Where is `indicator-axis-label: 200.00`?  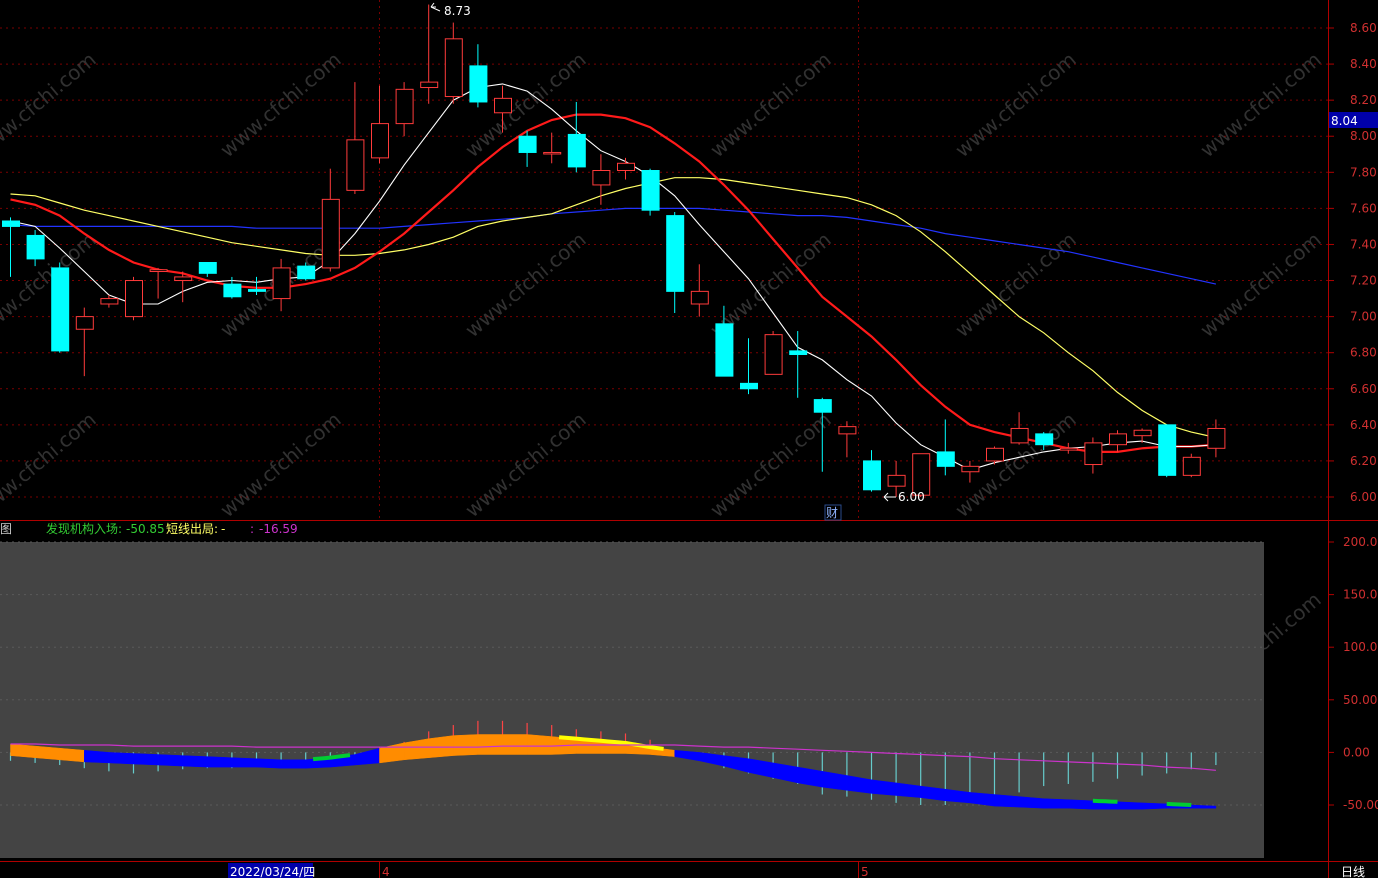
indicator-axis-label: 200.00 is located at coordinates (1360, 542).